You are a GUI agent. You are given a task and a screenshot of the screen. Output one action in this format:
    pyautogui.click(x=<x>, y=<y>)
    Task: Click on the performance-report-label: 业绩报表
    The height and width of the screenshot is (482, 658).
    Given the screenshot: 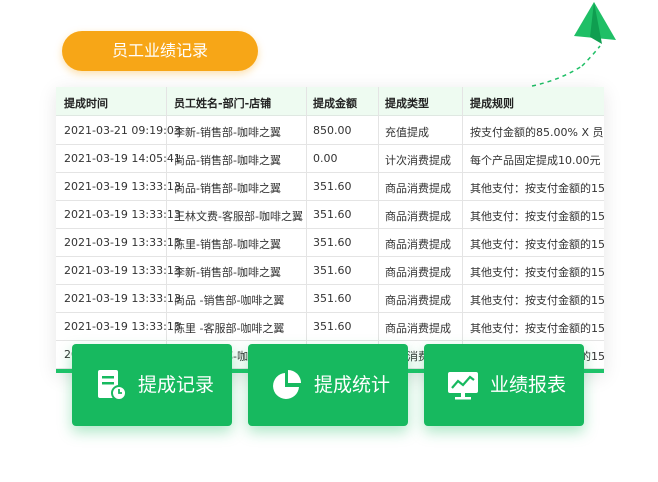 What is the action you would take?
    pyautogui.click(x=528, y=385)
    